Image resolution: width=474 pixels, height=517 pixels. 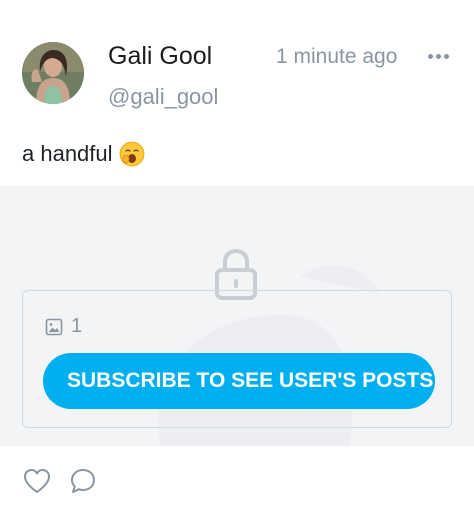 I want to click on yawning-face-emoji, so click(x=132, y=154).